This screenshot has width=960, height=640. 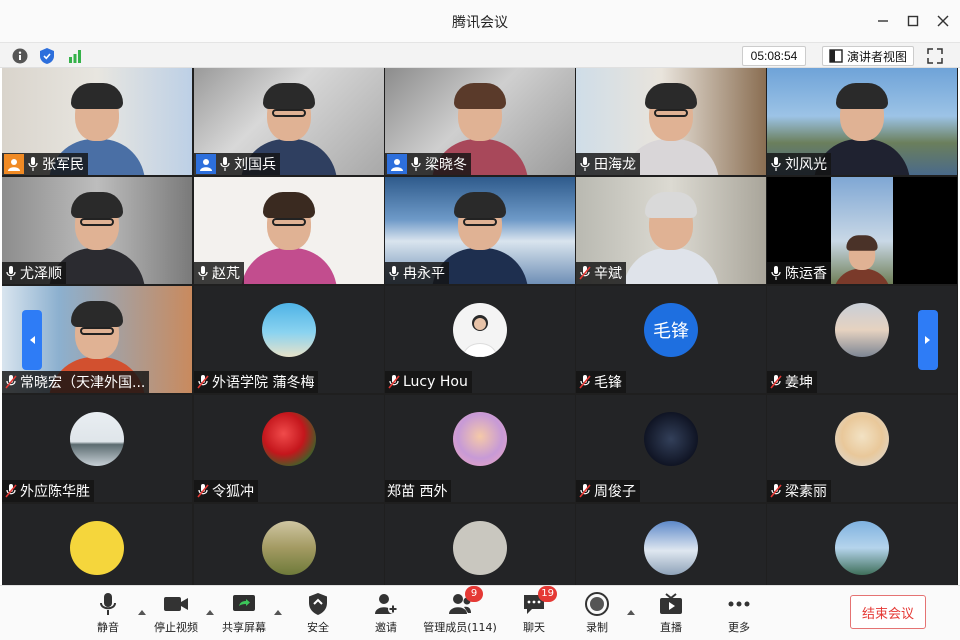 What do you see at coordinates (20, 56) in the screenshot?
I see `info-icon` at bounding box center [20, 56].